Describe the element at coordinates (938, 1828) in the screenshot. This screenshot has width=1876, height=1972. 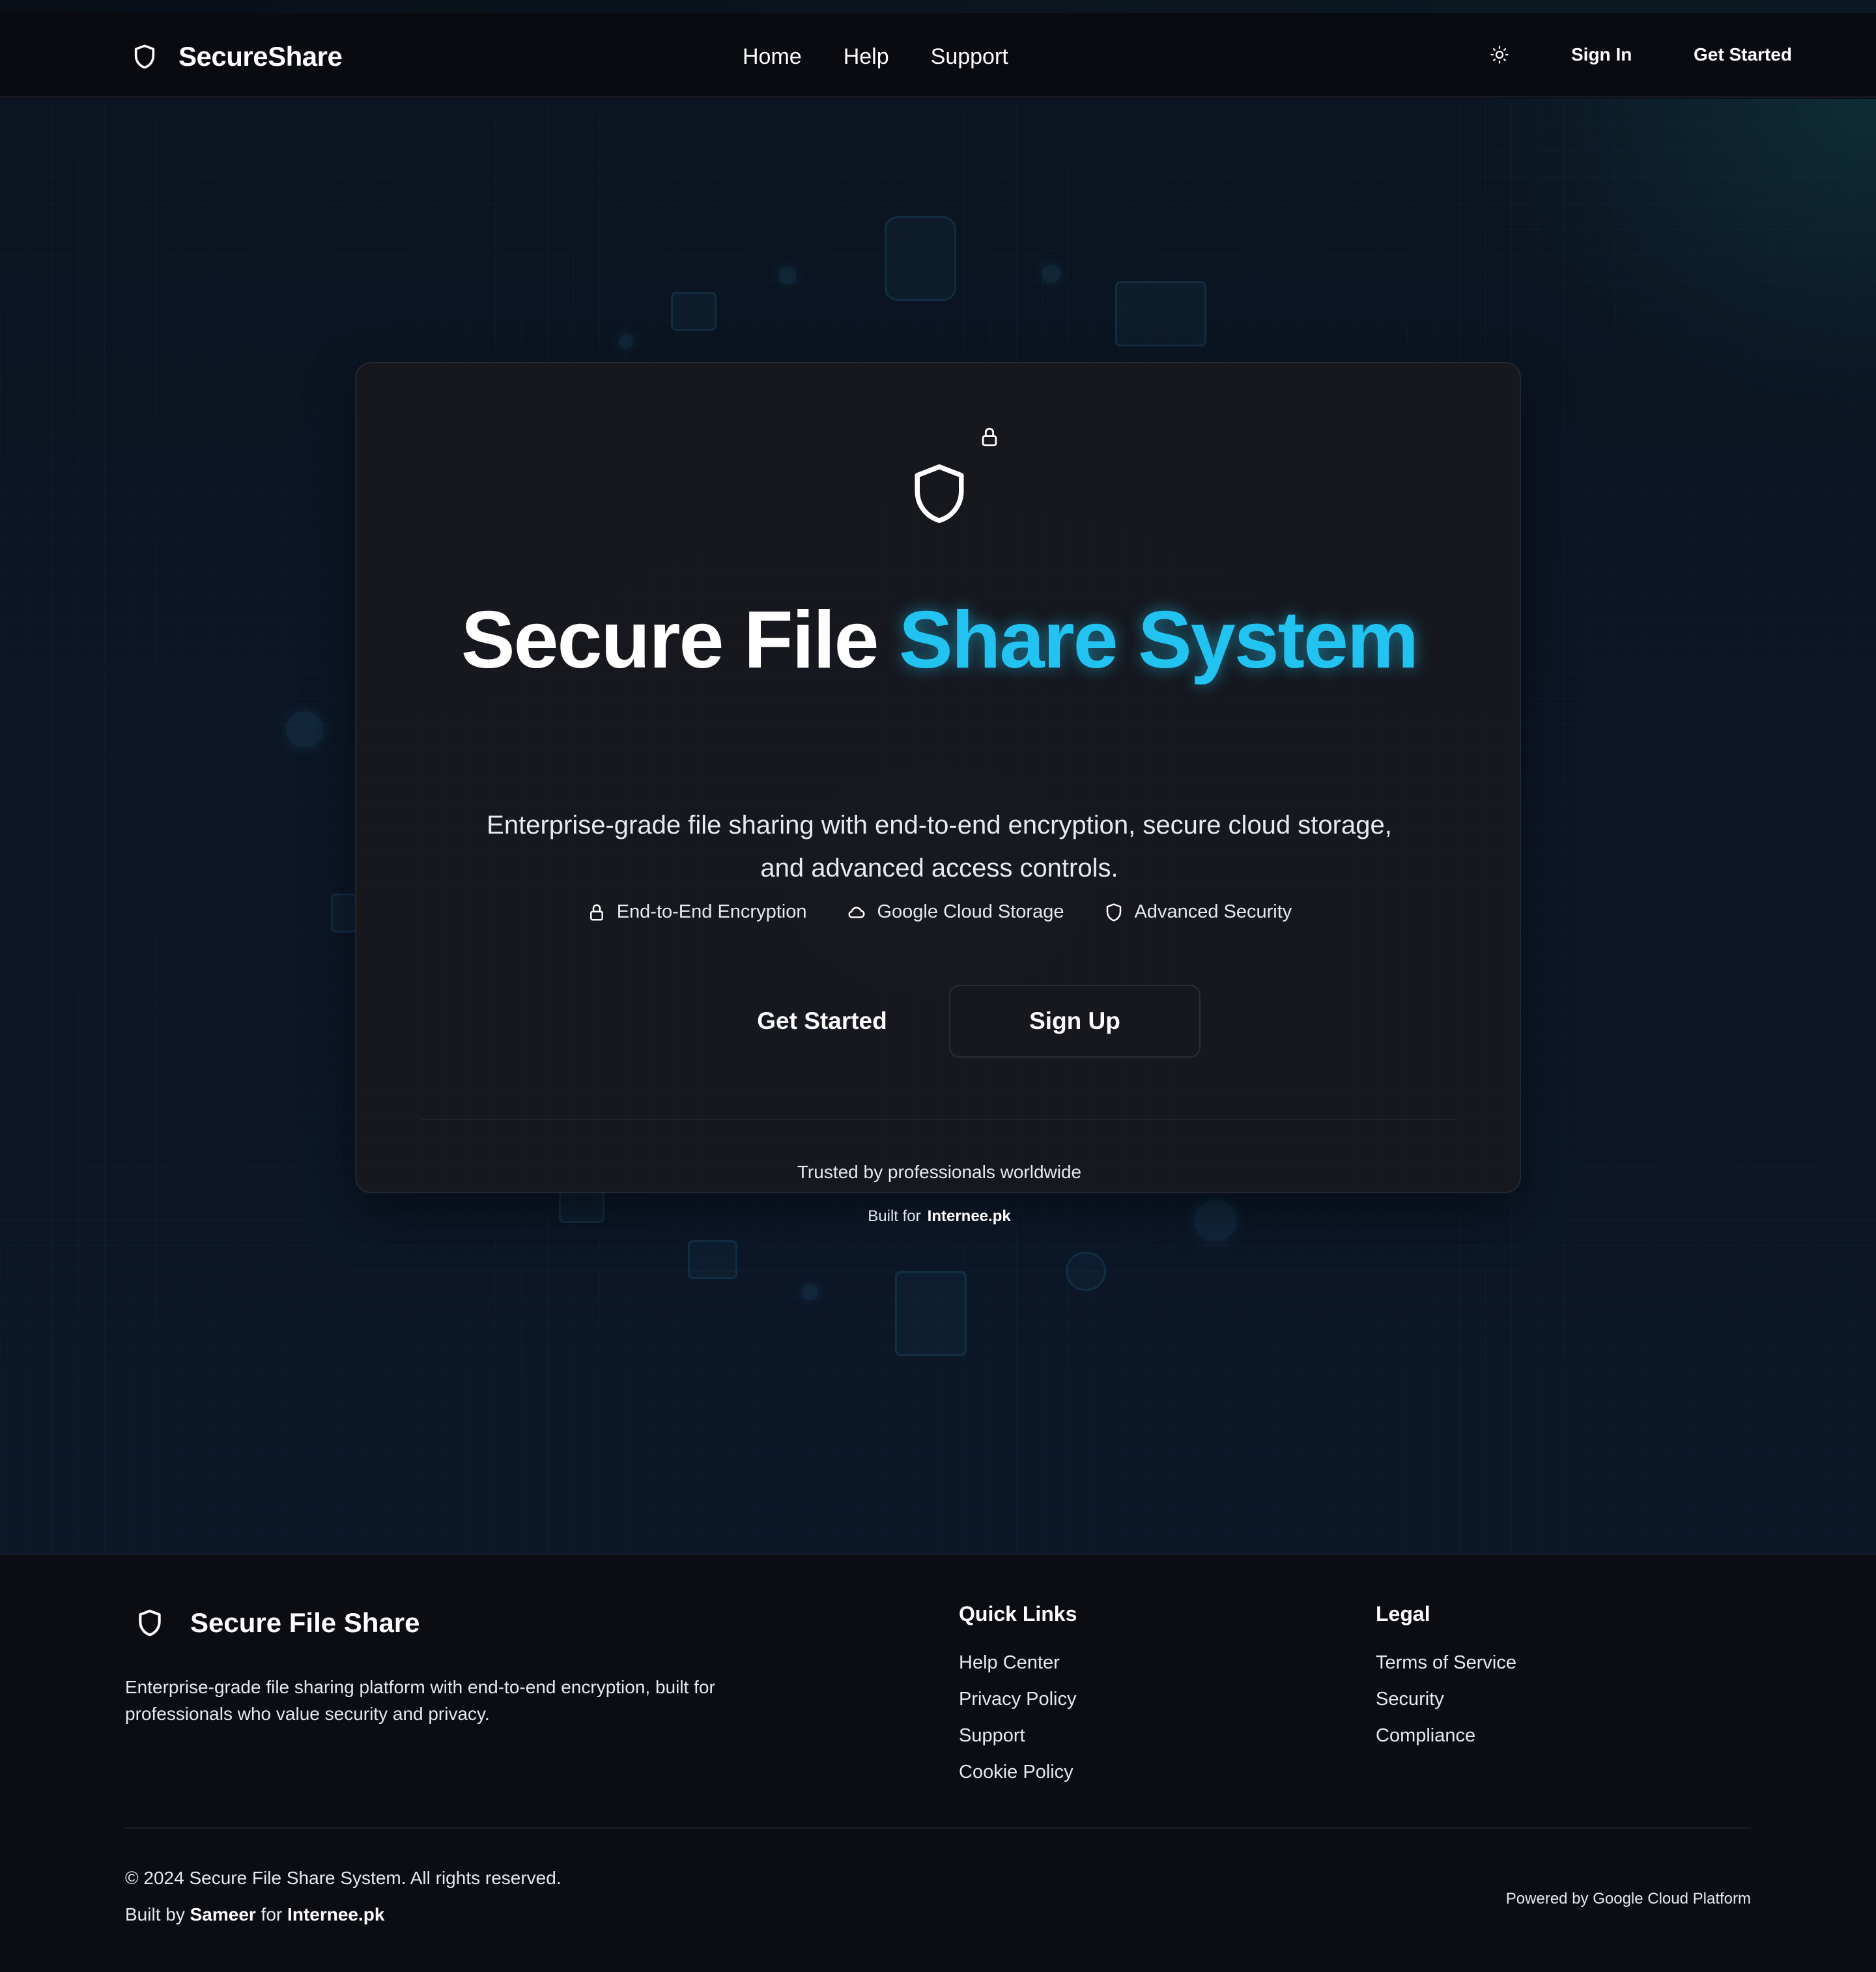
I see `footer-divider` at that location.